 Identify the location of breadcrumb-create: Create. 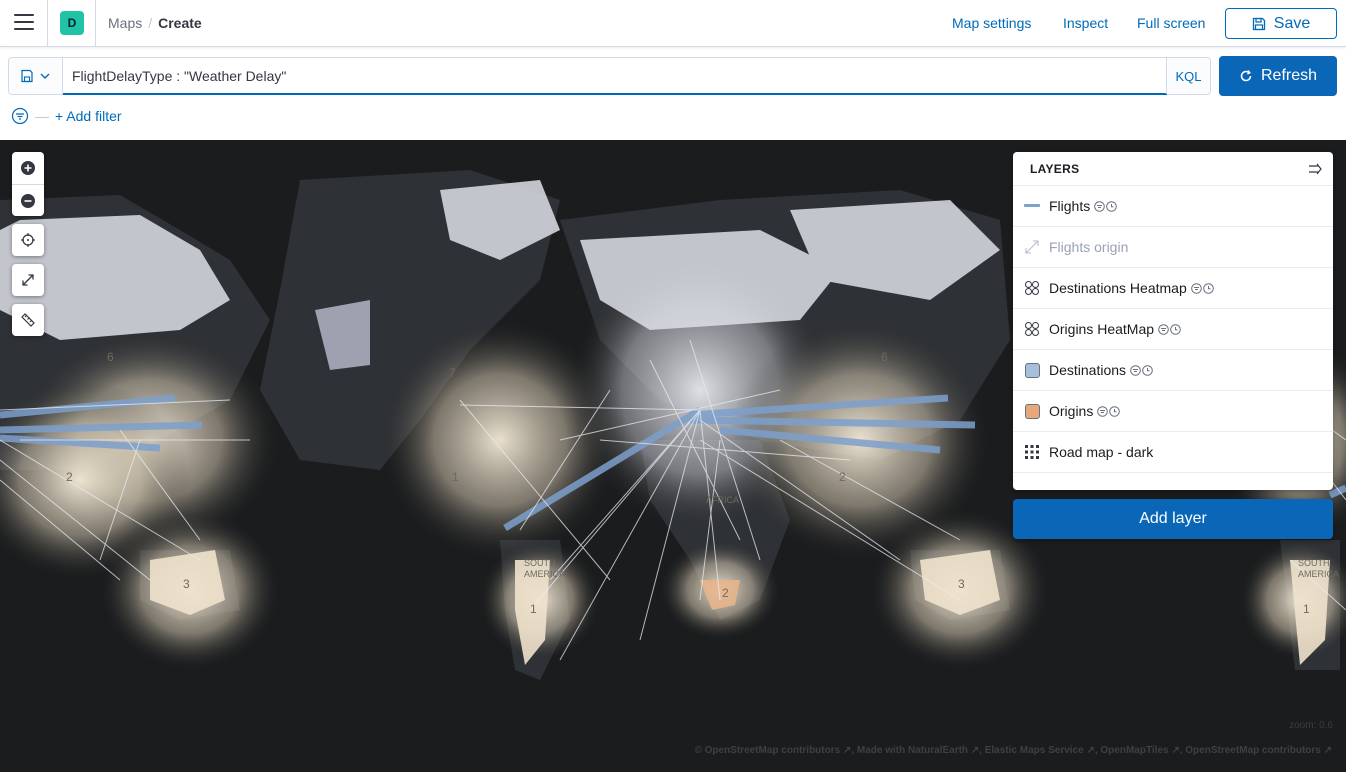
(180, 23).